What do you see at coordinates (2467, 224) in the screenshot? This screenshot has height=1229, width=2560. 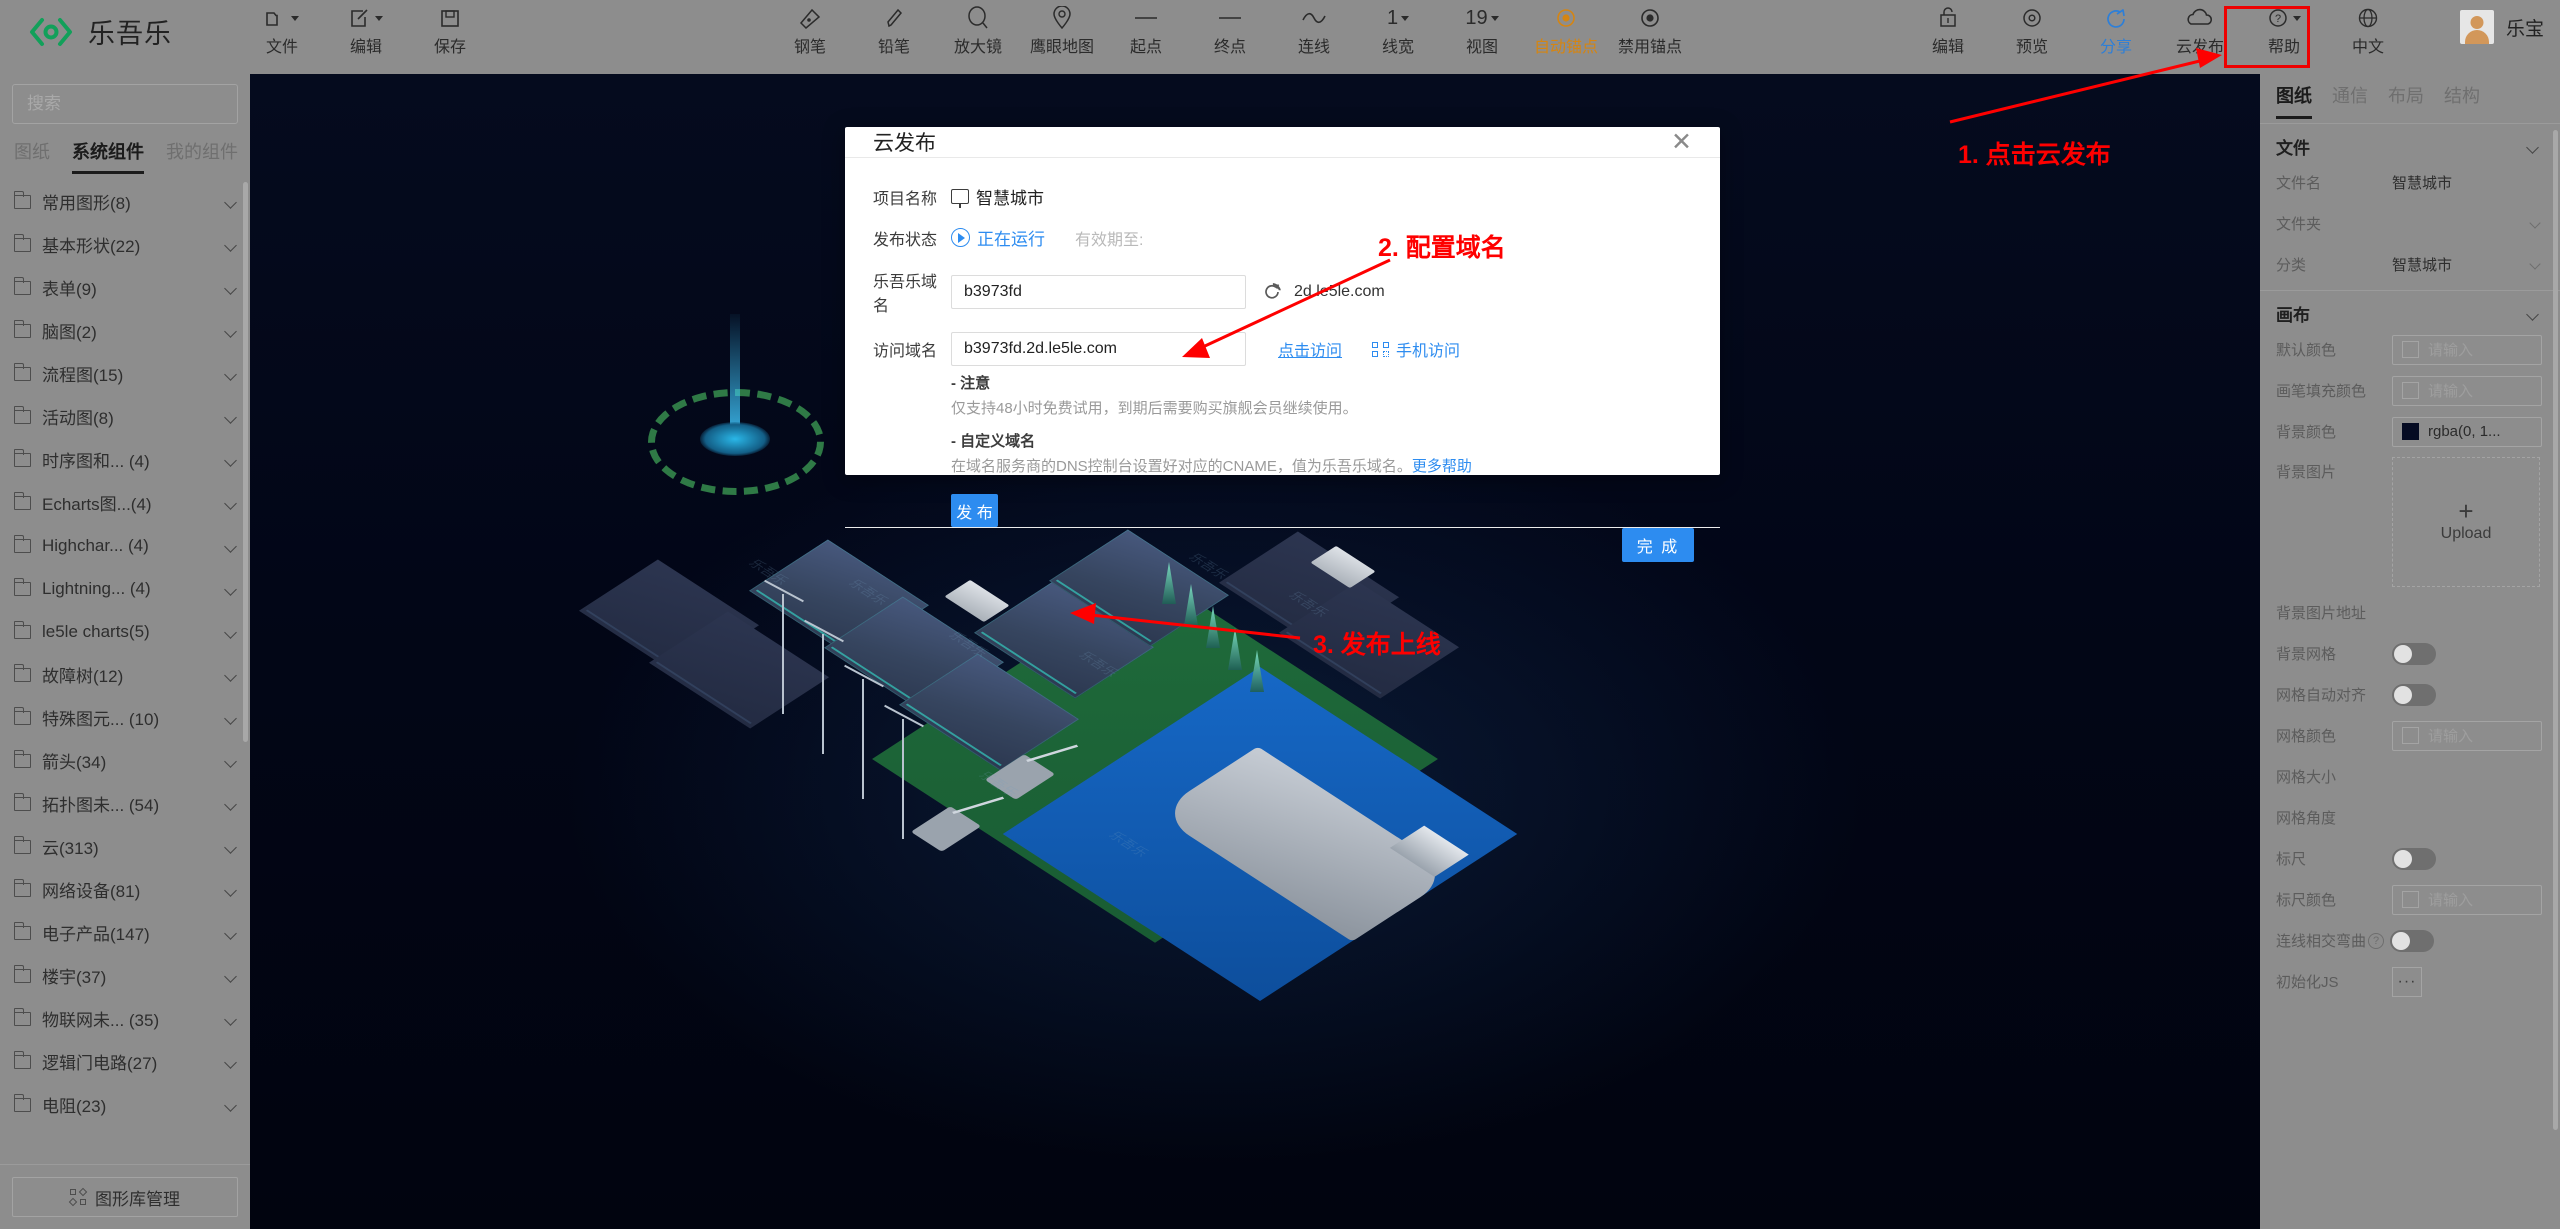 I see `field-value` at bounding box center [2467, 224].